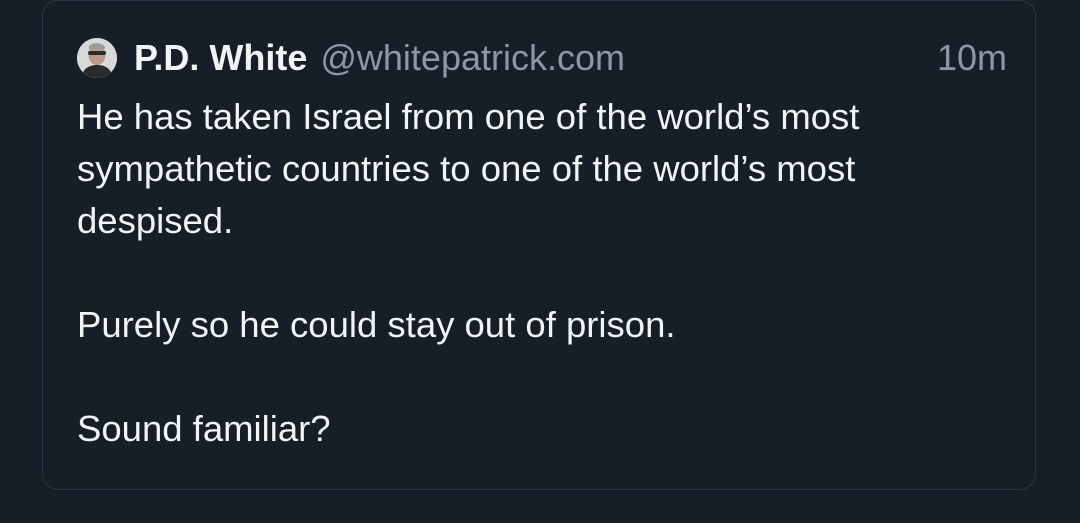 The height and width of the screenshot is (523, 1080). I want to click on post-timestamp: 10m, so click(972, 58).